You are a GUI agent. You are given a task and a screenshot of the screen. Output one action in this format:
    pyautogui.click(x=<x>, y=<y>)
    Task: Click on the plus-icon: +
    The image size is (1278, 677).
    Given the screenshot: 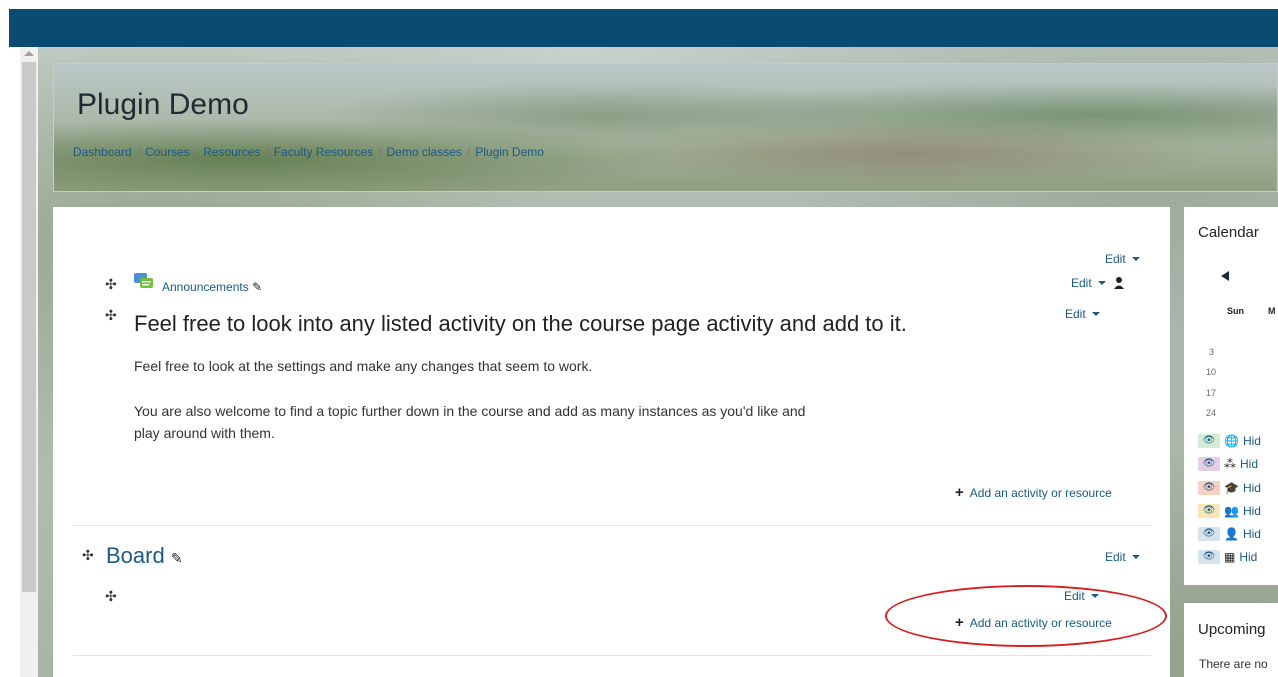 What is the action you would take?
    pyautogui.click(x=959, y=492)
    